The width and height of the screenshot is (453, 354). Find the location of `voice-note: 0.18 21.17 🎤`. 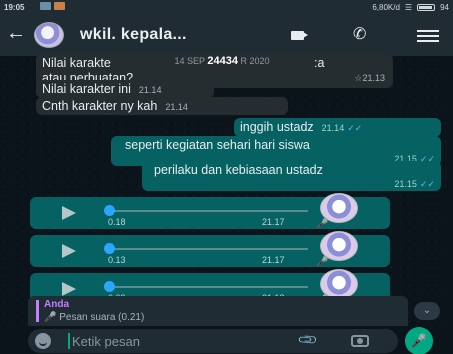

voice-note: 0.18 21.17 🎤 is located at coordinates (210, 211).